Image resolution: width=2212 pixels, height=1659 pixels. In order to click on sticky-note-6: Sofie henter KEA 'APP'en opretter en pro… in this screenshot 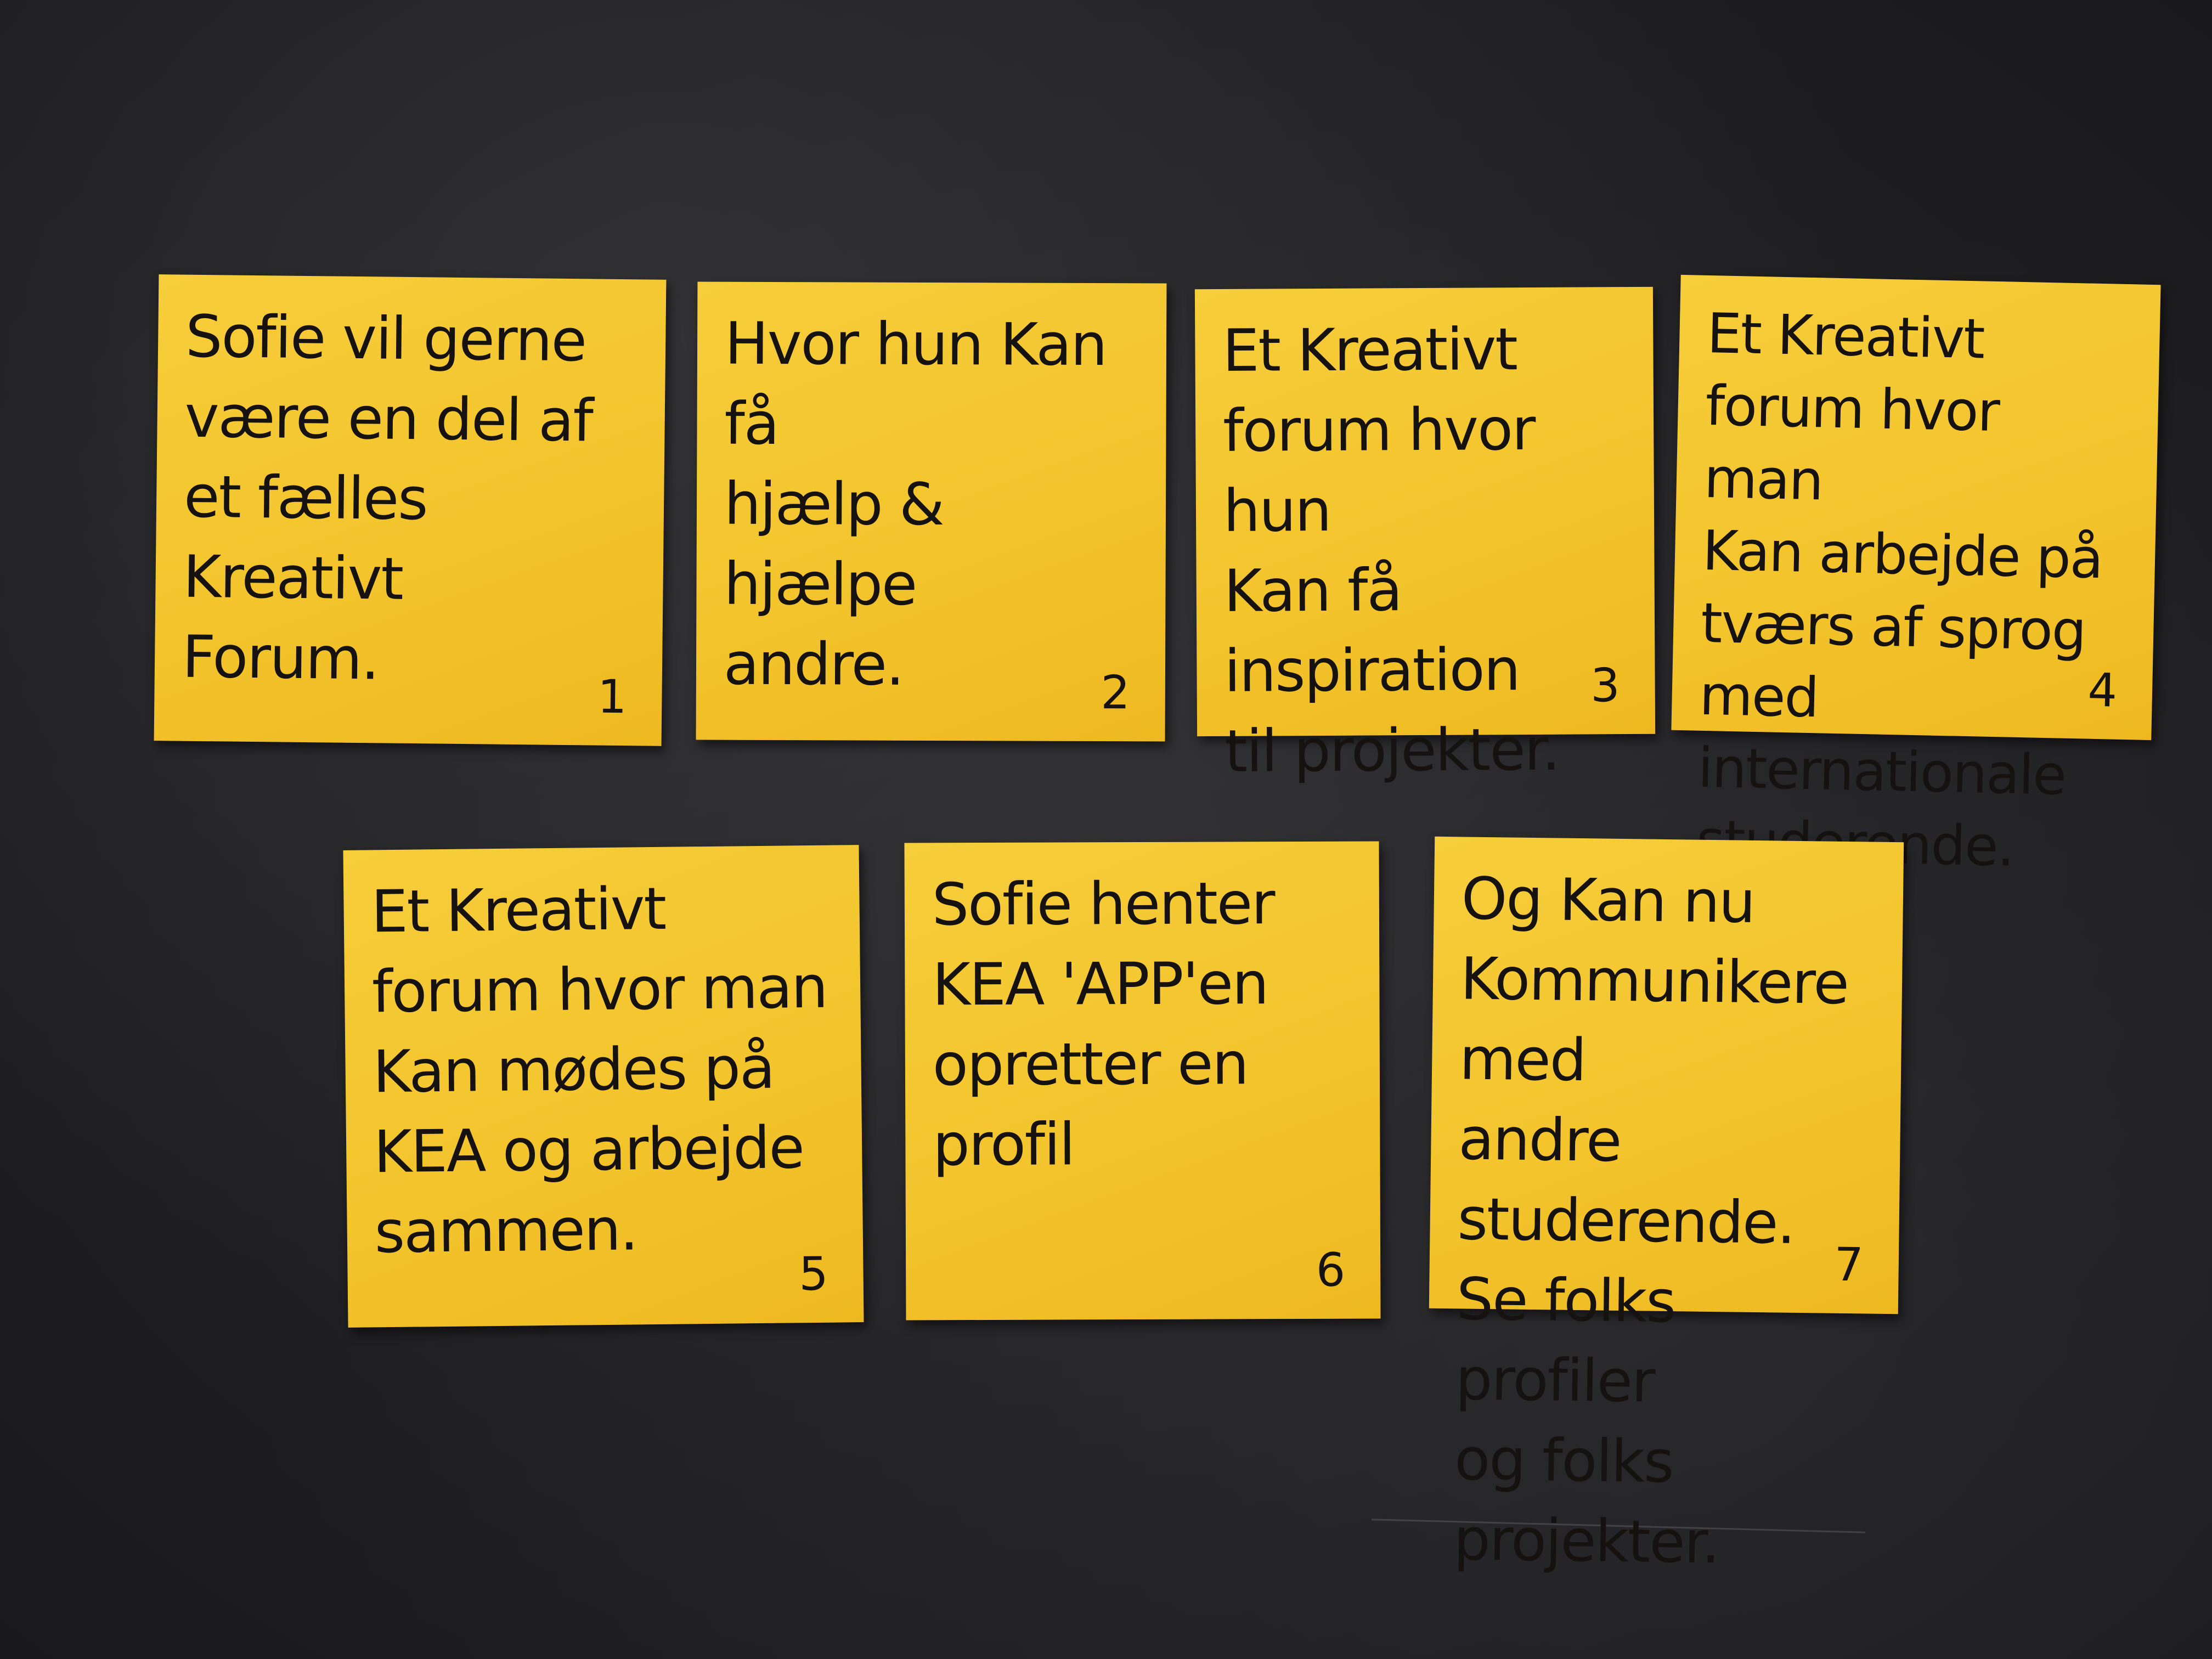, I will do `click(1142, 1081)`.